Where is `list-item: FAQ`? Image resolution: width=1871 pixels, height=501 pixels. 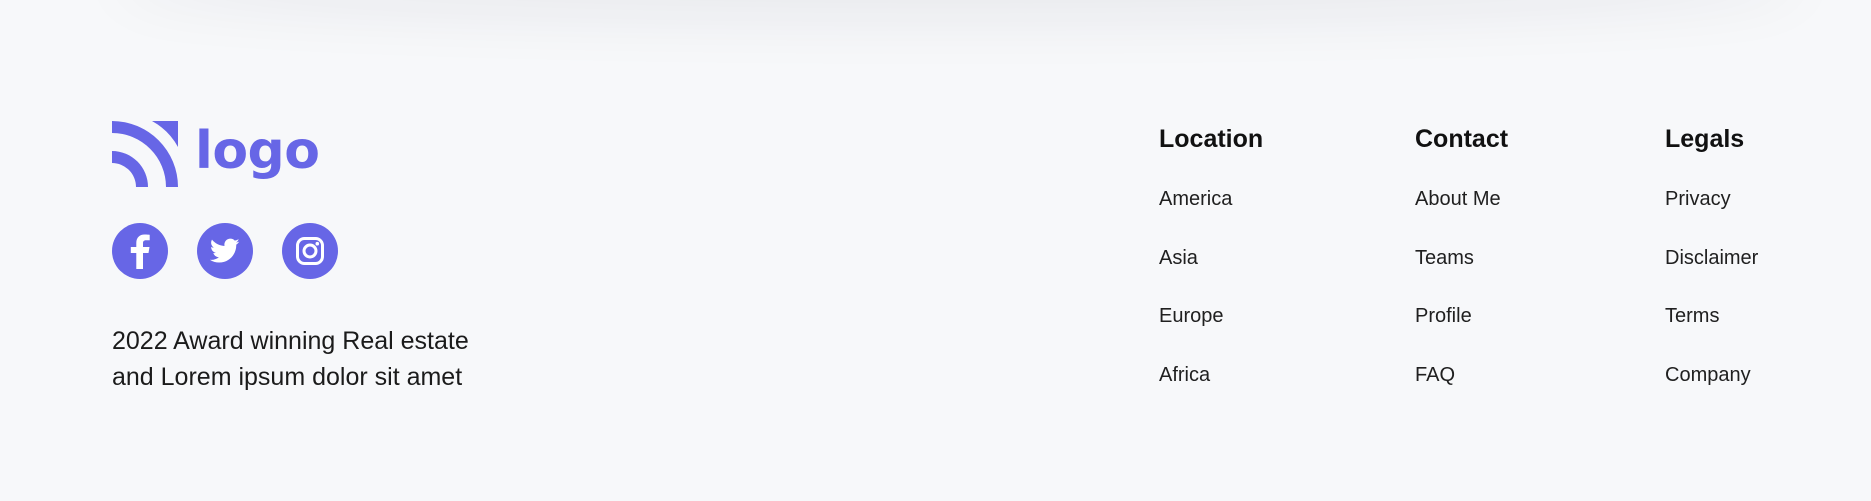 list-item: FAQ is located at coordinates (1461, 392).